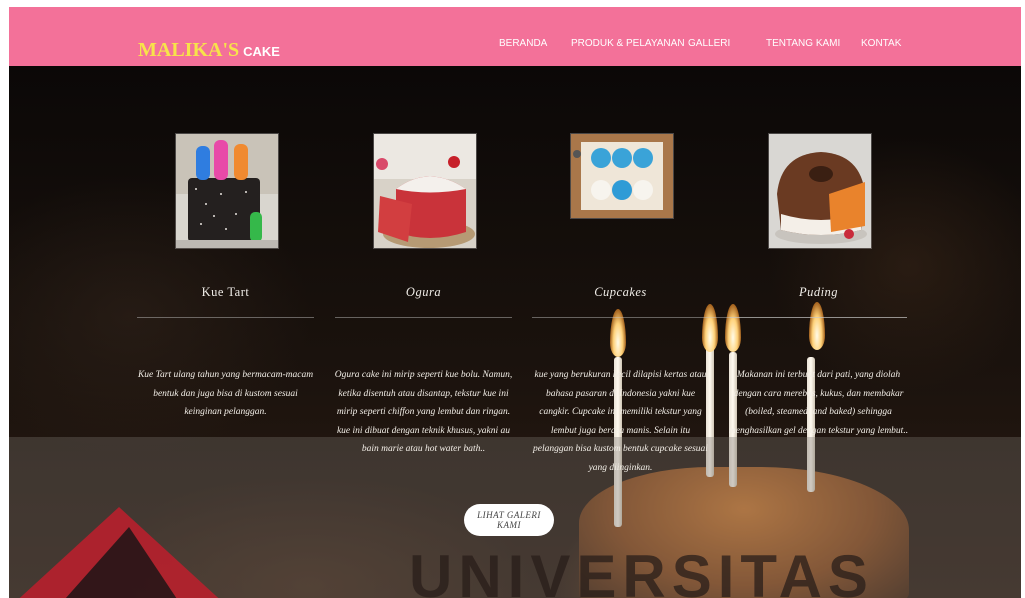 The height and width of the screenshot is (598, 1025). I want to click on watermark-logo-inner, so click(119, 562).